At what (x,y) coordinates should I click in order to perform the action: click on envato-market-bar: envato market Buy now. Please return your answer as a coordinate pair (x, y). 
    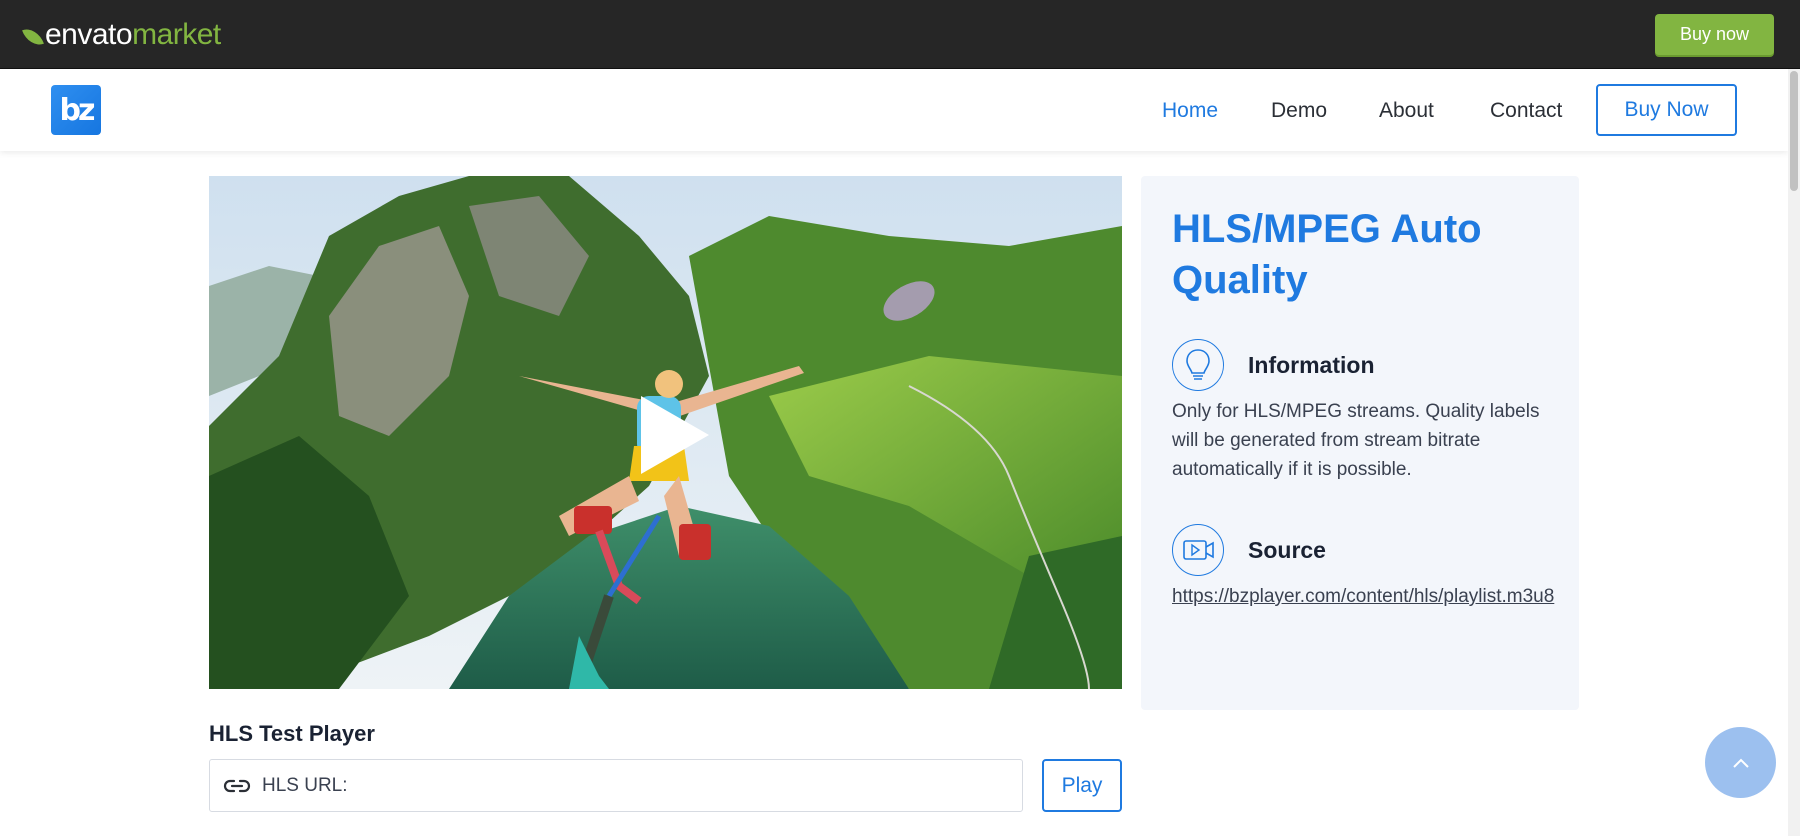
    Looking at the image, I should click on (900, 34).